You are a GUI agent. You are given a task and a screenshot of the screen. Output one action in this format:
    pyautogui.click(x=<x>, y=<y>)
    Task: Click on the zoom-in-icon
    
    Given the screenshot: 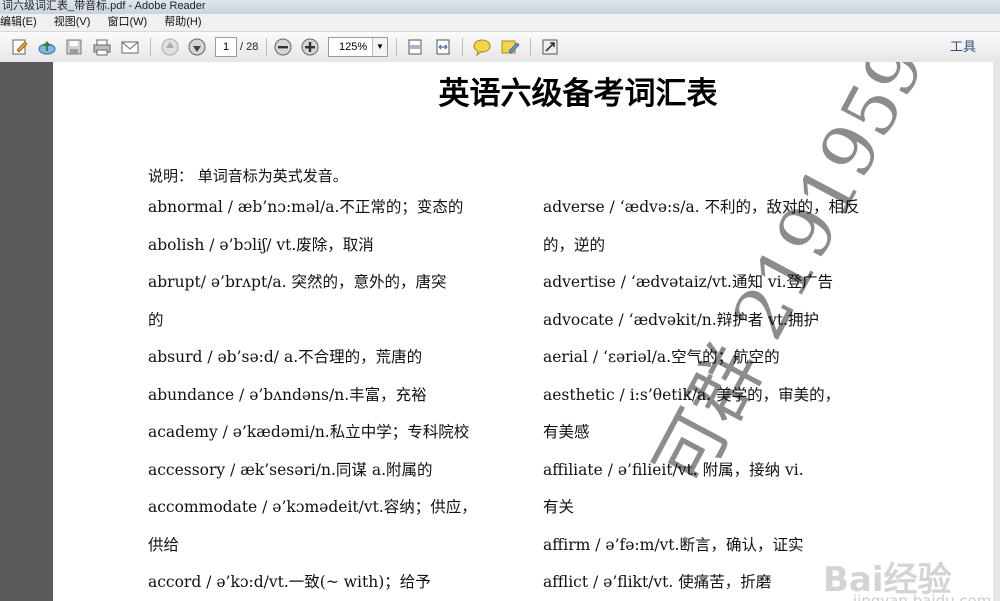 What is the action you would take?
    pyautogui.click(x=310, y=47)
    